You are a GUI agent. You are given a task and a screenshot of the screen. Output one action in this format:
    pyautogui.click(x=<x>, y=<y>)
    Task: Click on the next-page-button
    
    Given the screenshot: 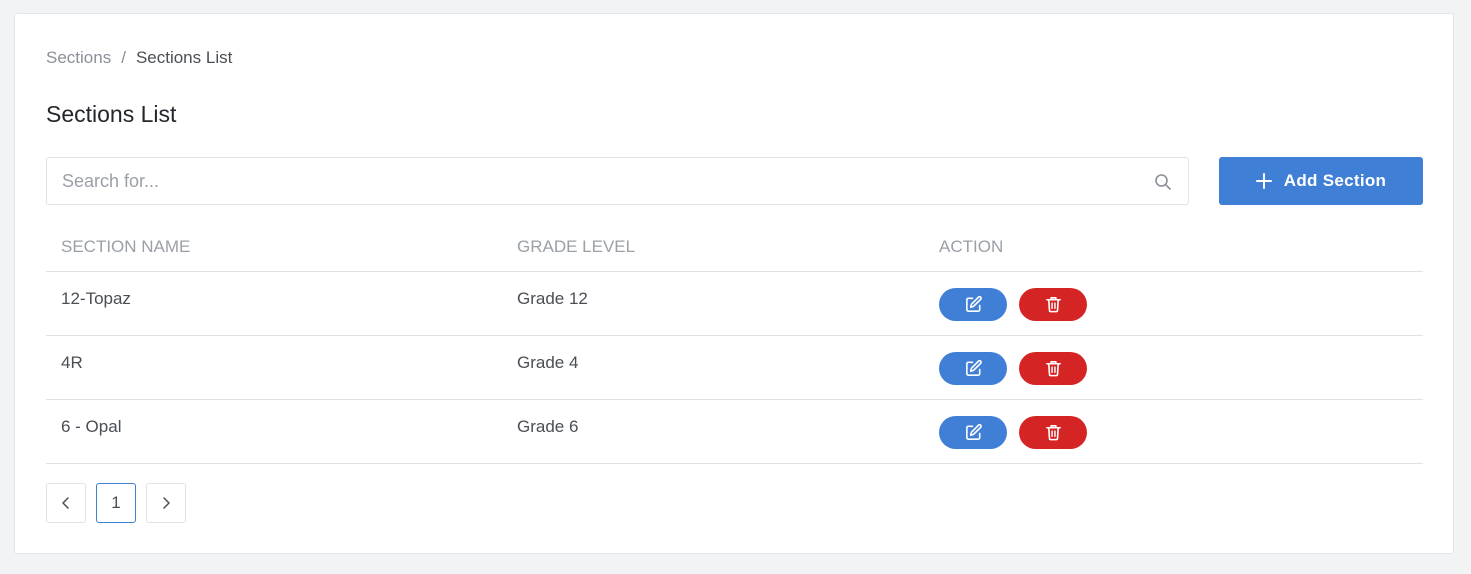 What is the action you would take?
    pyautogui.click(x=166, y=503)
    